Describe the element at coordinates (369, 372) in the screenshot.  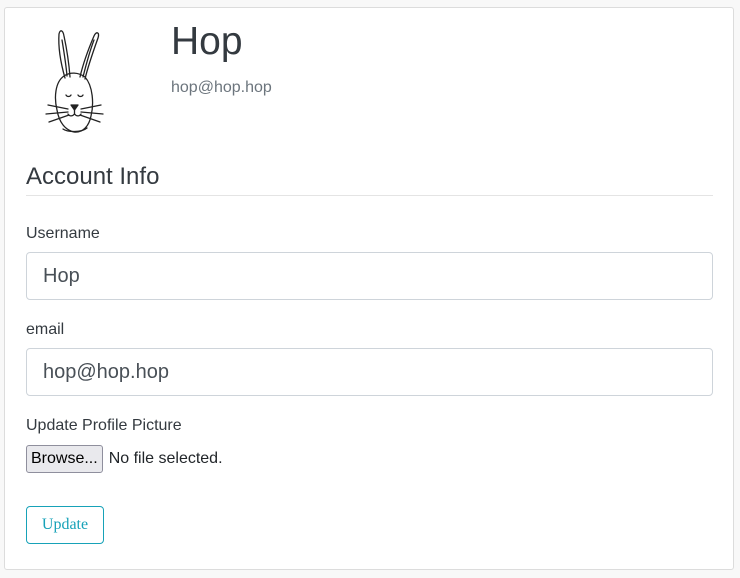
I see `email-field` at that location.